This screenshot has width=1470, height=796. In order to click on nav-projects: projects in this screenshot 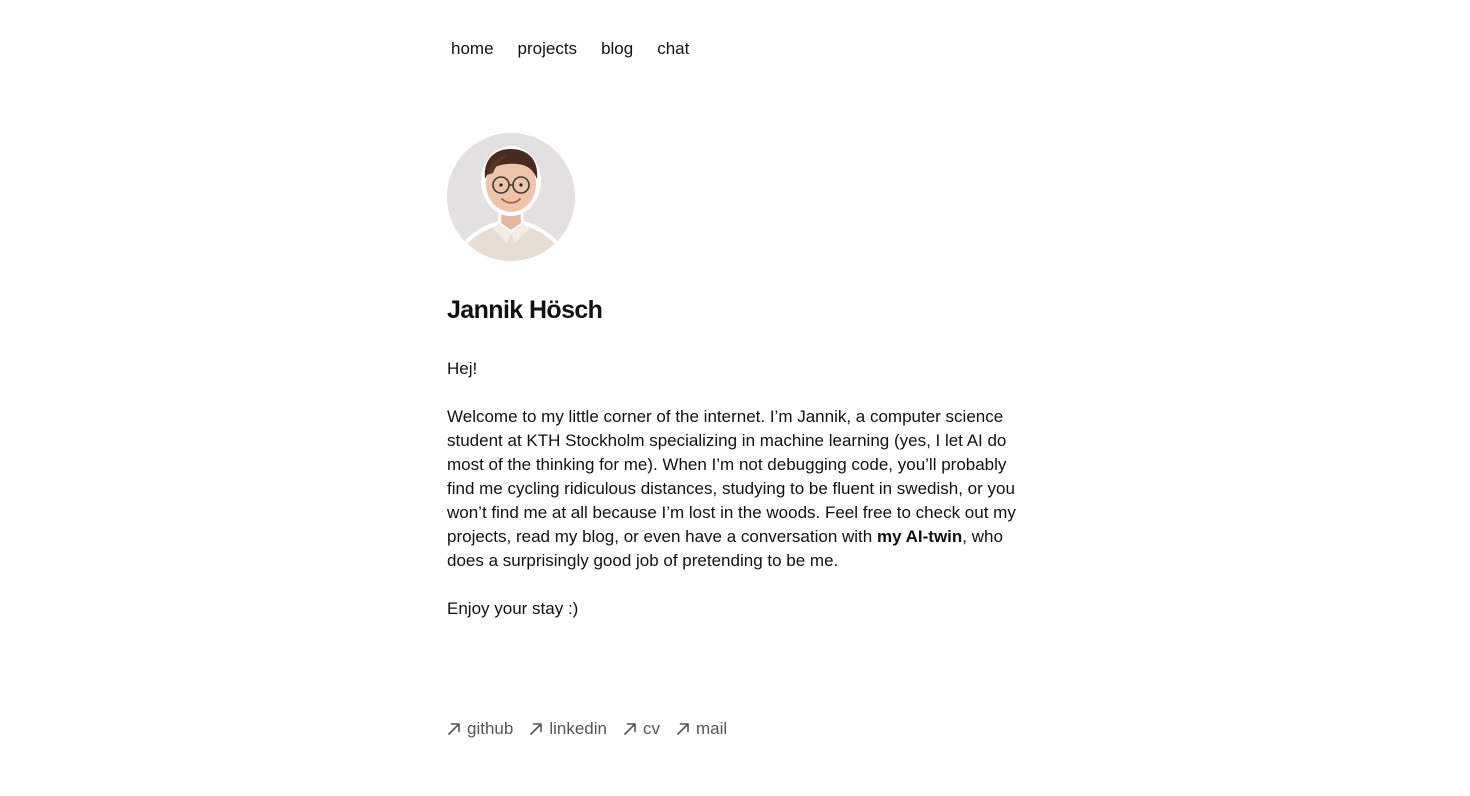, I will do `click(548, 49)`.